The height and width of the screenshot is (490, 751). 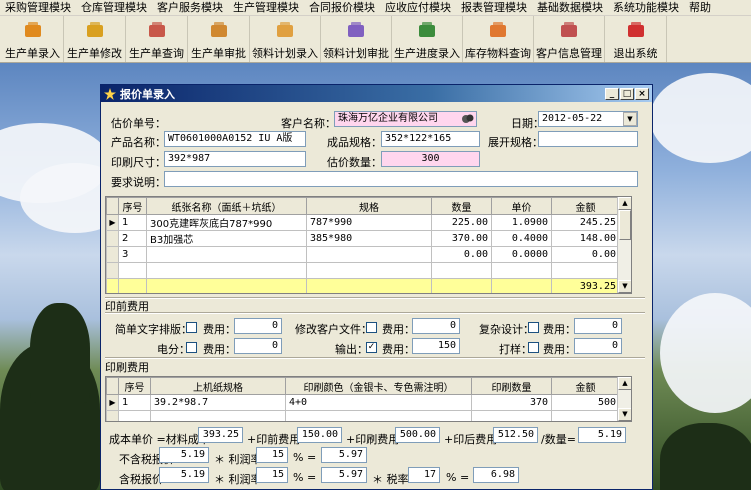 I want to click on toolbar-button-6: 生产进度录入, so click(x=427, y=39).